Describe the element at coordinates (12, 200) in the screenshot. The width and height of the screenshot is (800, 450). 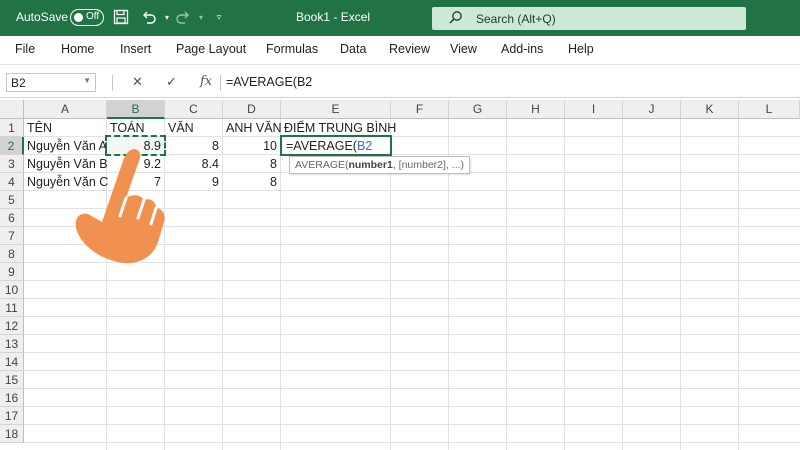
I see `row-header-5: 5` at that location.